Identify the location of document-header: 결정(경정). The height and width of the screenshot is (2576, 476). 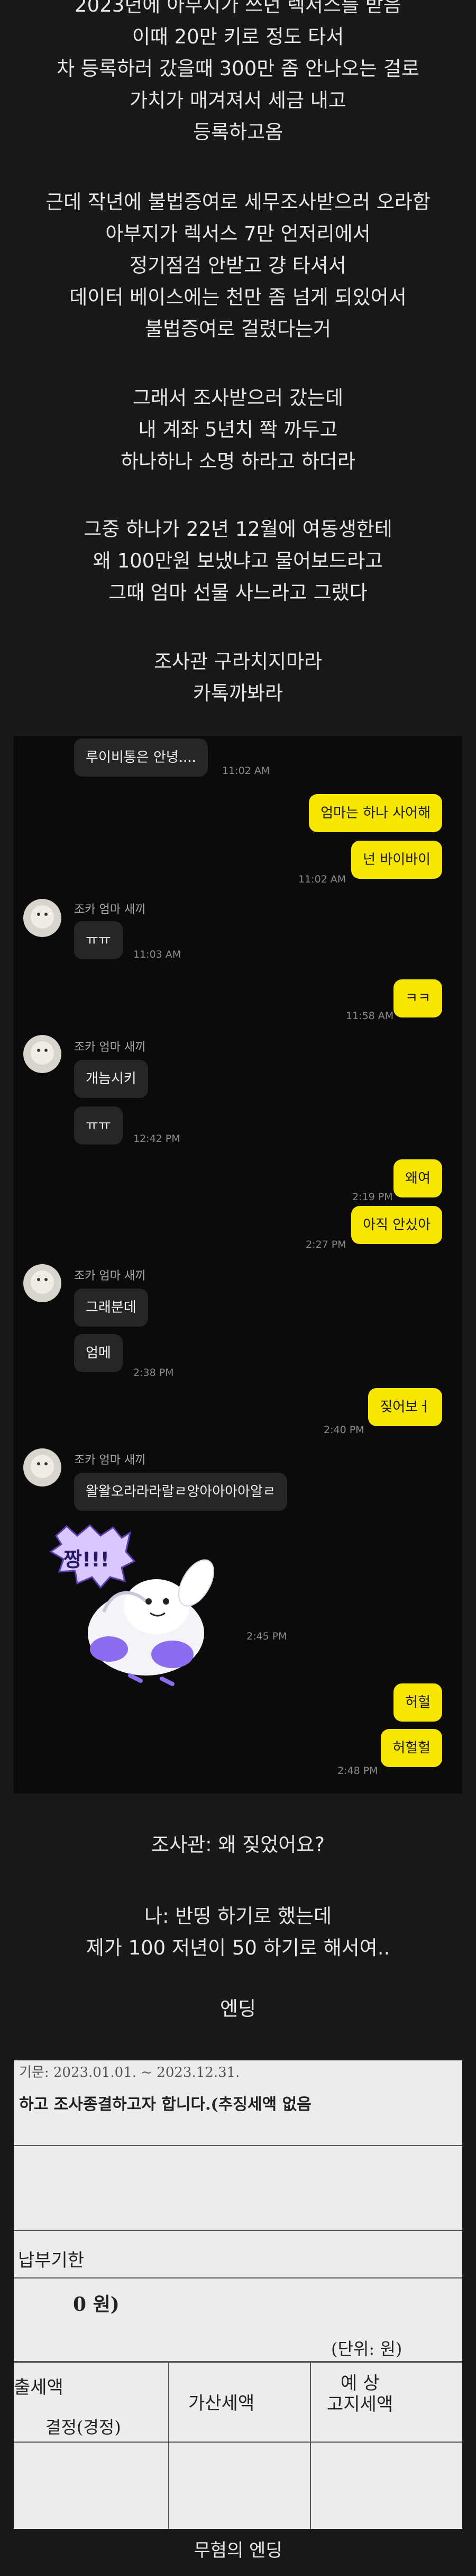
(83, 2427).